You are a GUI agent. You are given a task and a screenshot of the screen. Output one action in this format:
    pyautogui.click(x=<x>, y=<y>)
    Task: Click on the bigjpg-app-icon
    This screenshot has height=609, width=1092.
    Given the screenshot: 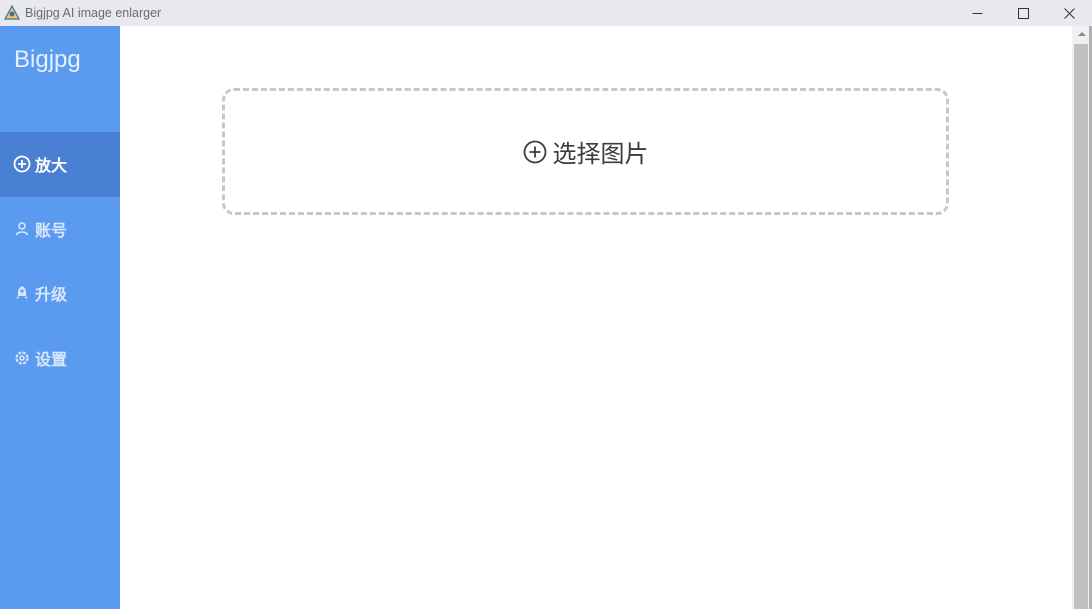 What is the action you would take?
    pyautogui.click(x=12, y=13)
    